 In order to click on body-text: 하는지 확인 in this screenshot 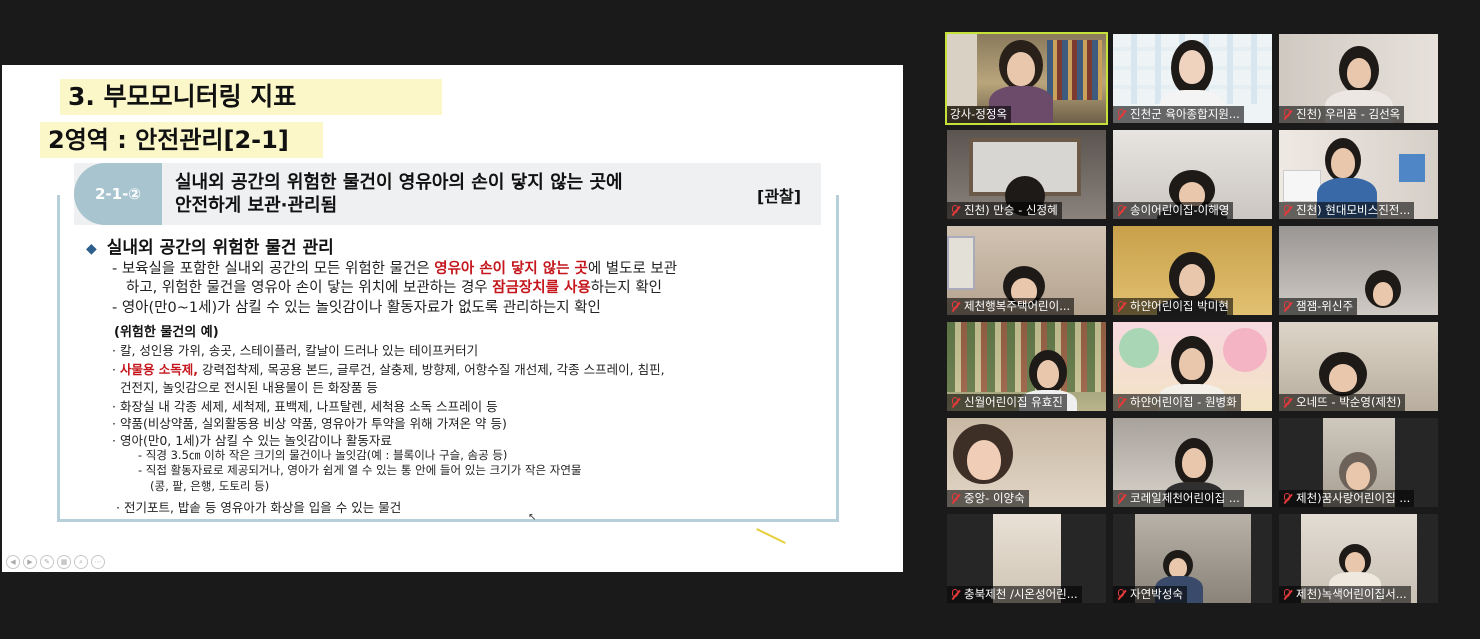, I will do `click(626, 288)`.